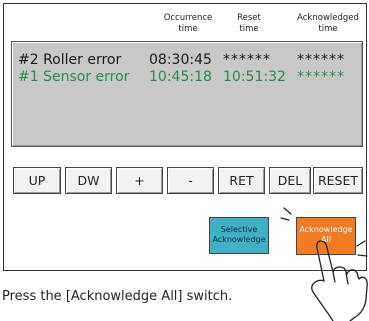 The height and width of the screenshot is (321, 369). I want to click on return-button: RET, so click(241, 180).